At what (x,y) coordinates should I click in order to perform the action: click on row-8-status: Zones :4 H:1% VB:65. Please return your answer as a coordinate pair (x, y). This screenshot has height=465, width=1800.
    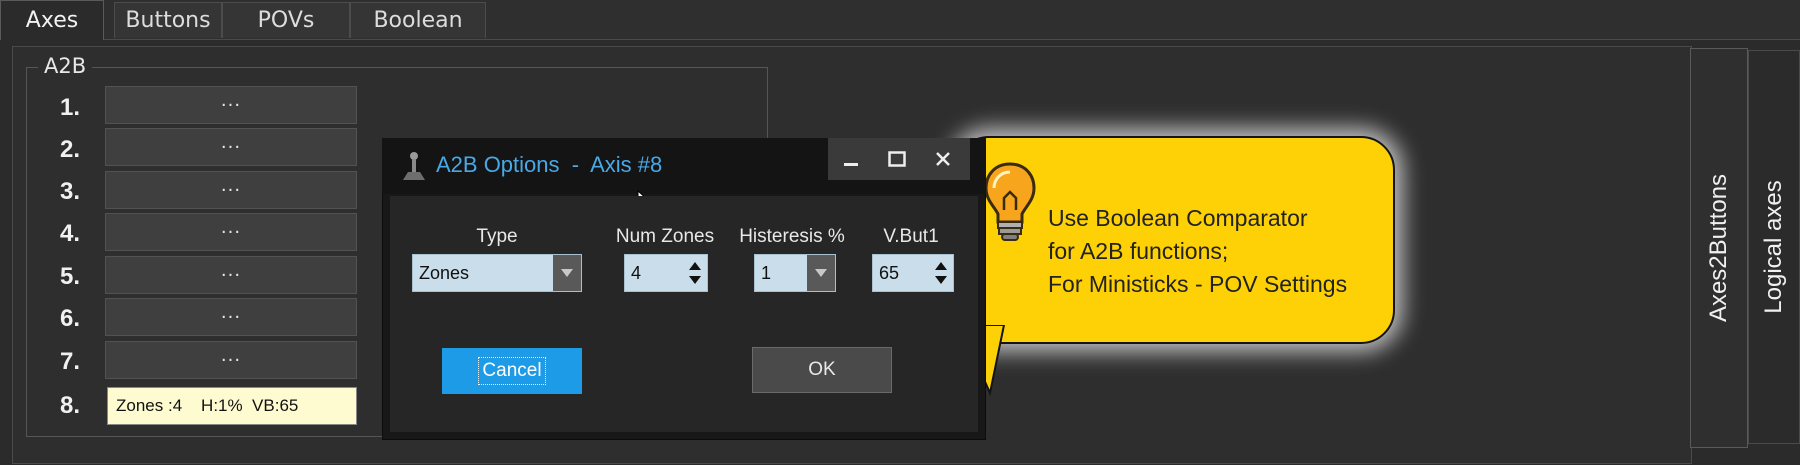
    Looking at the image, I should click on (232, 406).